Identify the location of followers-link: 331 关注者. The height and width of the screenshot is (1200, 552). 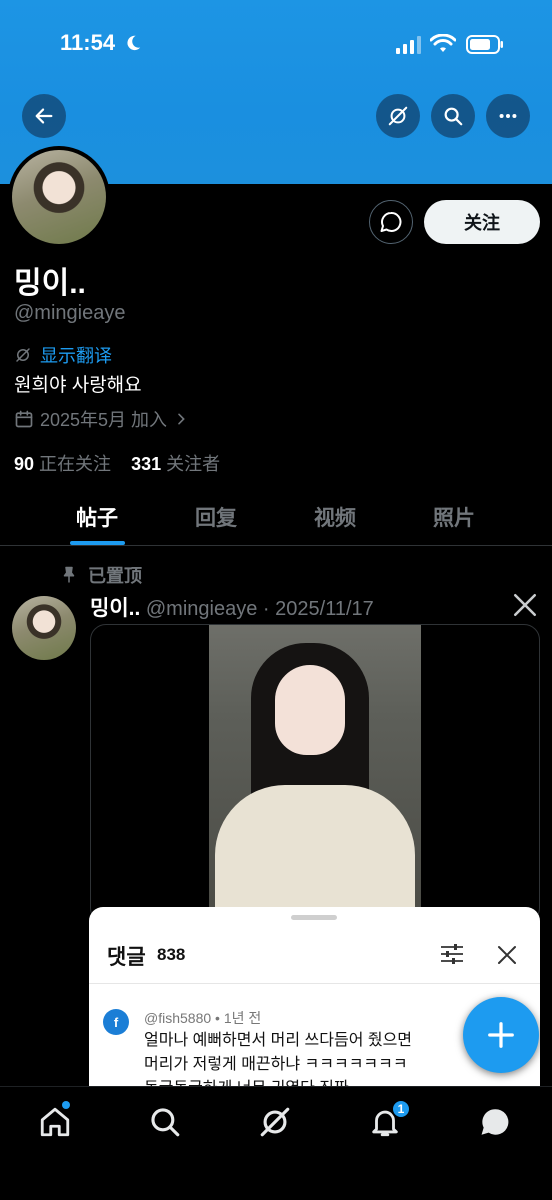
(175, 464).